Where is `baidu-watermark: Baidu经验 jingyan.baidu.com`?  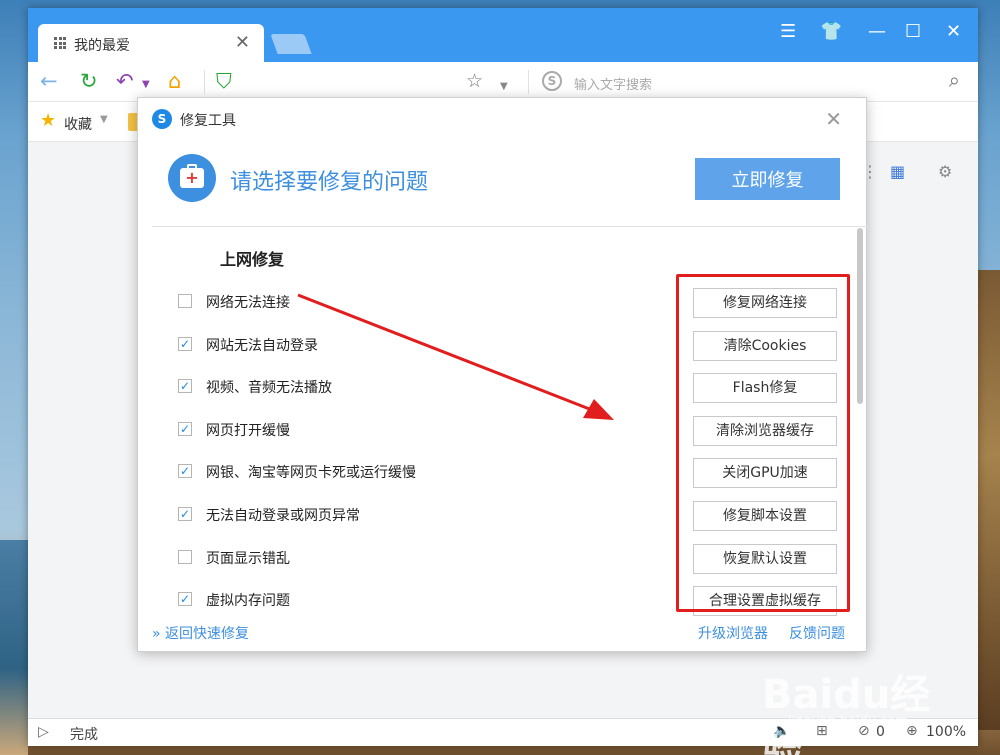
baidu-watermark: Baidu经验 jingyan.baidu.com is located at coordinates (862, 702).